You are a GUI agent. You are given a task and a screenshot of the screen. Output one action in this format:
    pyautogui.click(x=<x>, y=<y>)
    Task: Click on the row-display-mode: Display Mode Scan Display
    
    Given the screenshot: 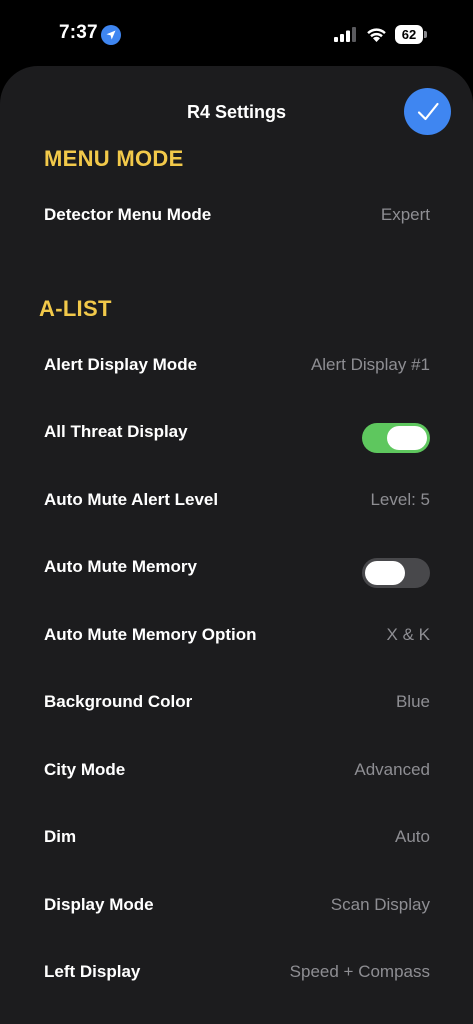 What is the action you would take?
    pyautogui.click(x=237, y=905)
    